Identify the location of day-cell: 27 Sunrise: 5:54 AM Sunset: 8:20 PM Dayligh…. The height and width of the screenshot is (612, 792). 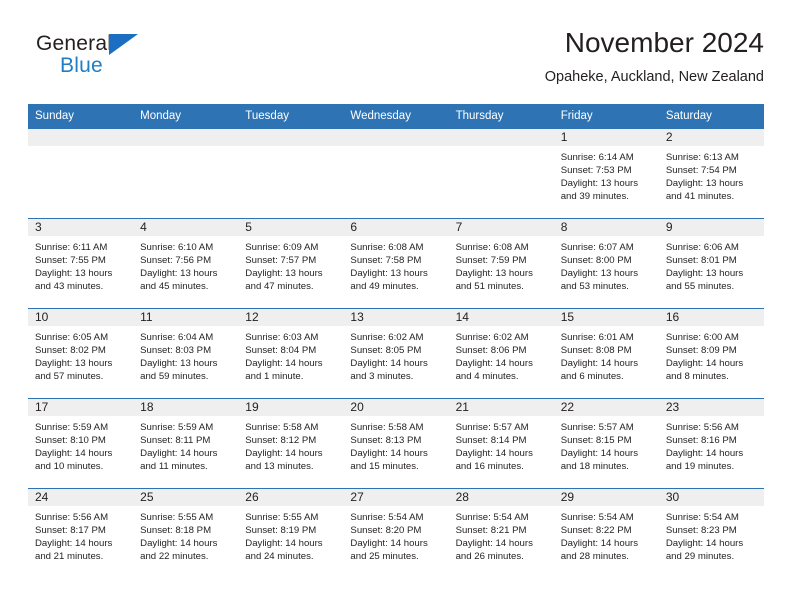
(396, 533).